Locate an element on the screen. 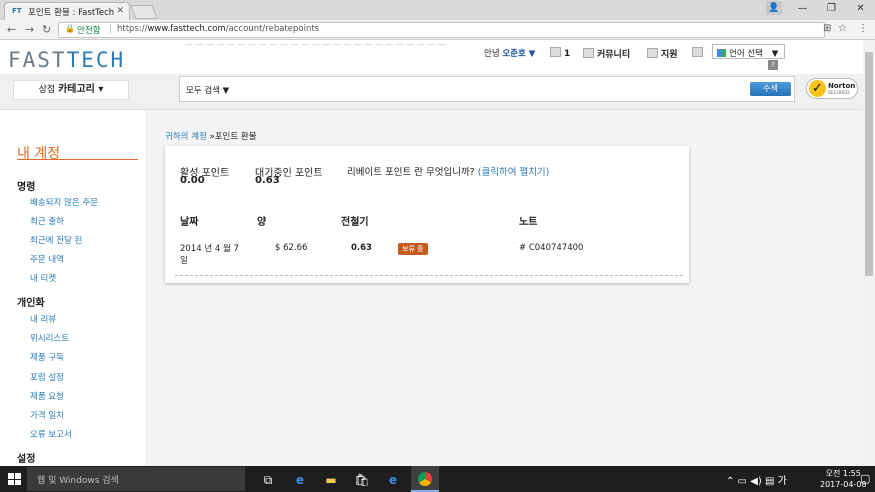  new-tab-button is located at coordinates (144, 12).